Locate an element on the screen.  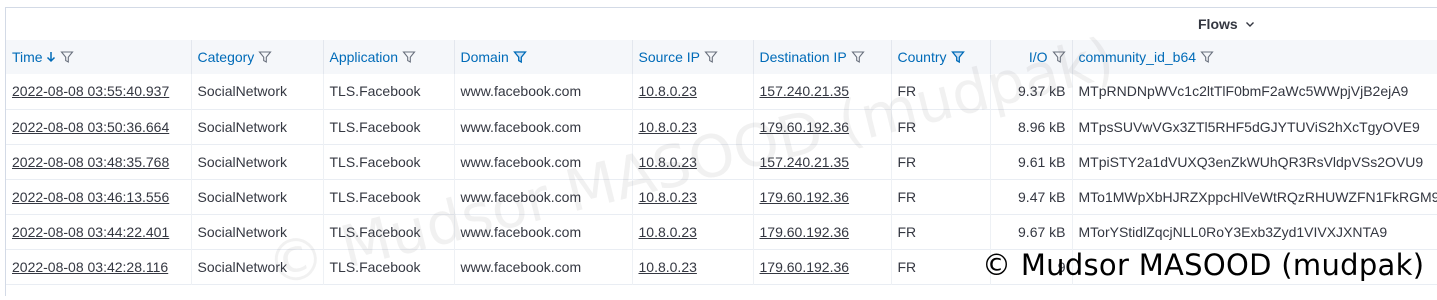
column-header-destination-ip: Destination IP is located at coordinates (822, 57).